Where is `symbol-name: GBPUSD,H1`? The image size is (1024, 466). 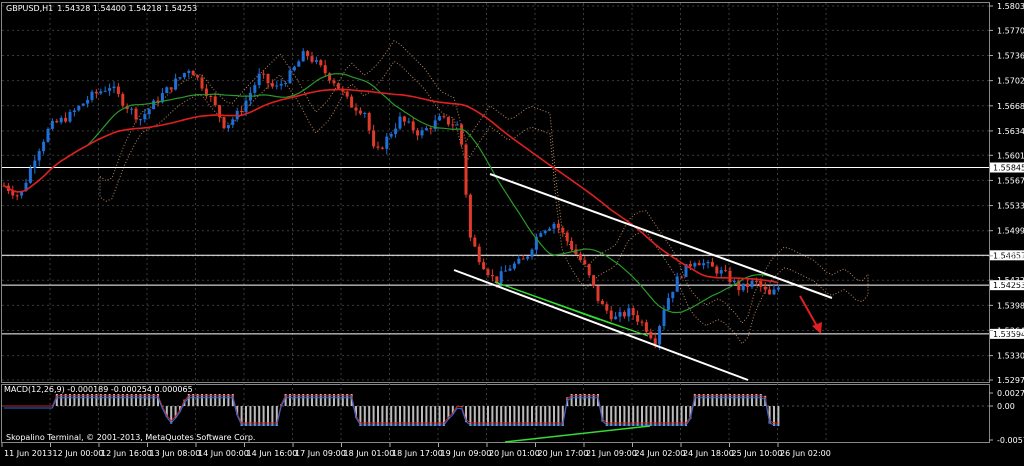
symbol-name: GBPUSD,H1 is located at coordinates (29, 8).